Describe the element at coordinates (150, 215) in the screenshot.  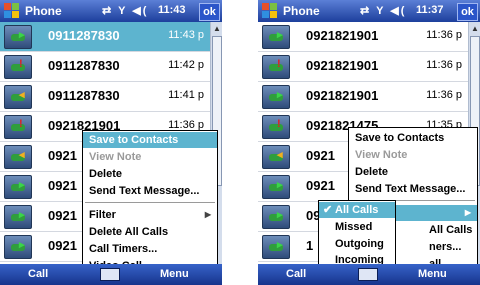
I see `menu-filter: Filter ▶` at that location.